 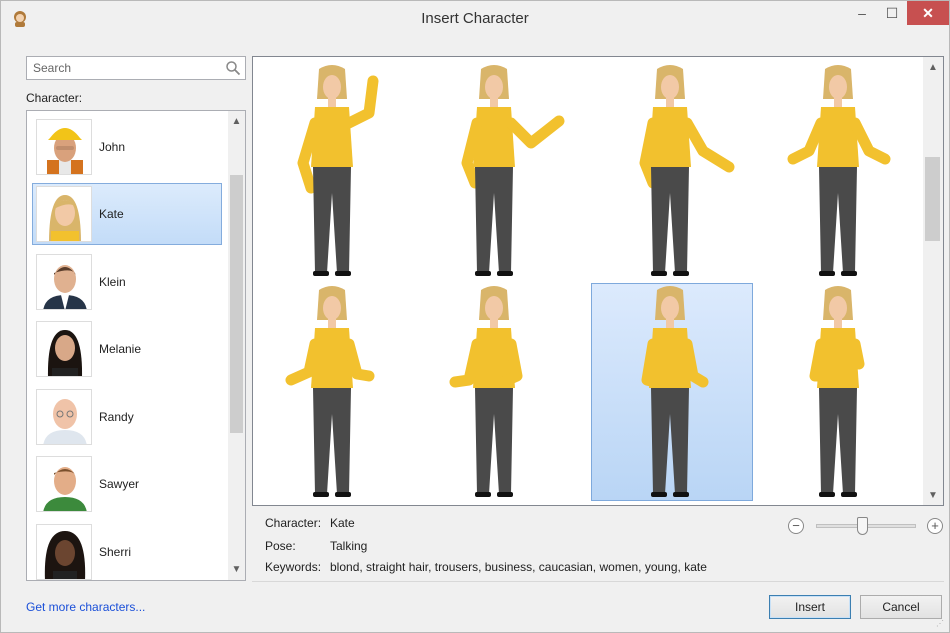 I want to click on pose-point-down-right, so click(x=672, y=171).